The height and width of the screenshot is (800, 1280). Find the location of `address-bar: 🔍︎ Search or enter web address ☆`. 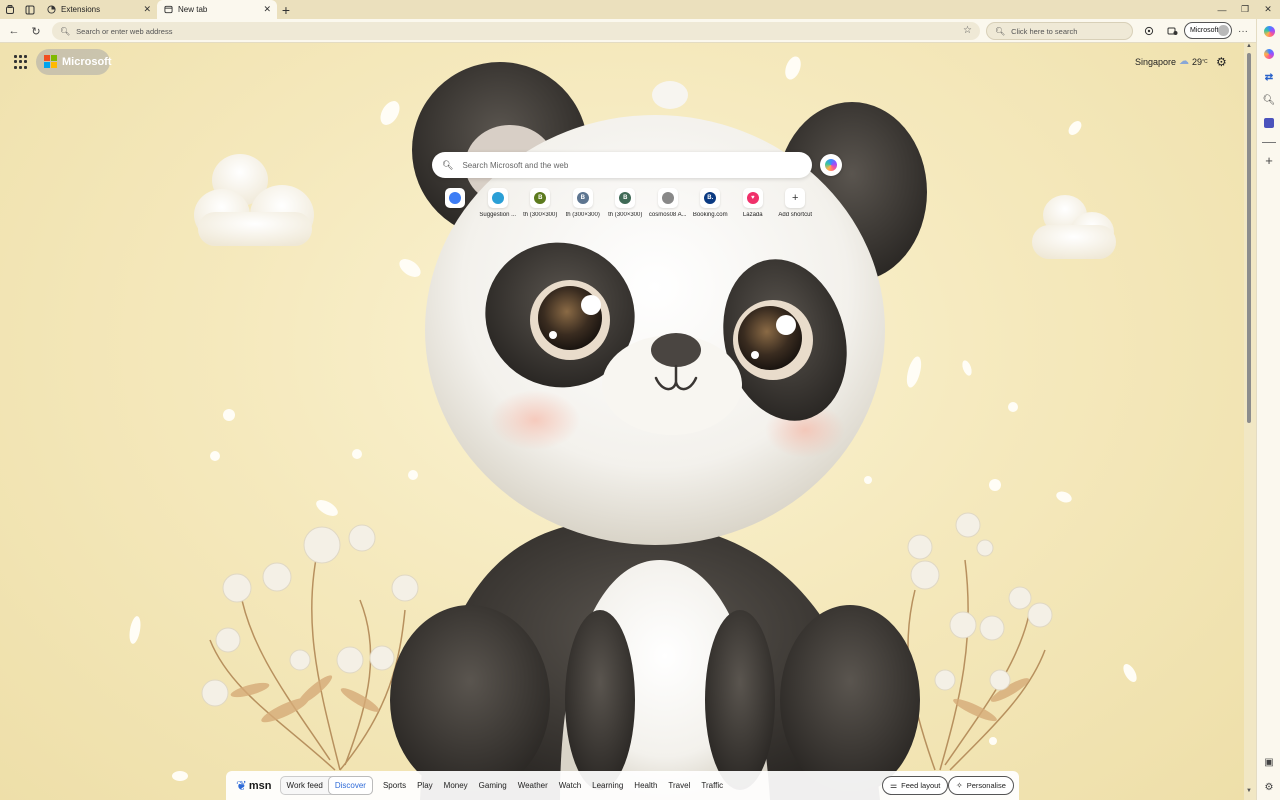

address-bar: 🔍︎ Search or enter web address ☆ is located at coordinates (516, 31).